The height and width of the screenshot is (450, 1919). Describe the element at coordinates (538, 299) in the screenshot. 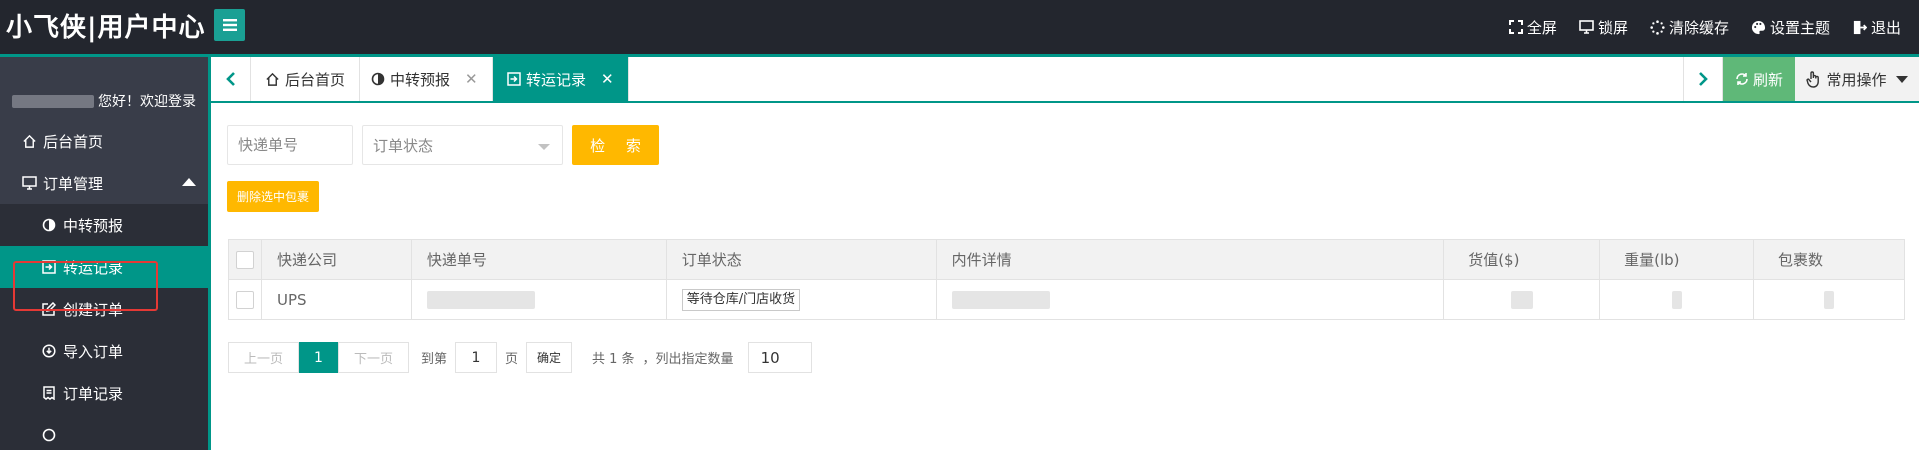

I see `tracking-number-cell` at that location.